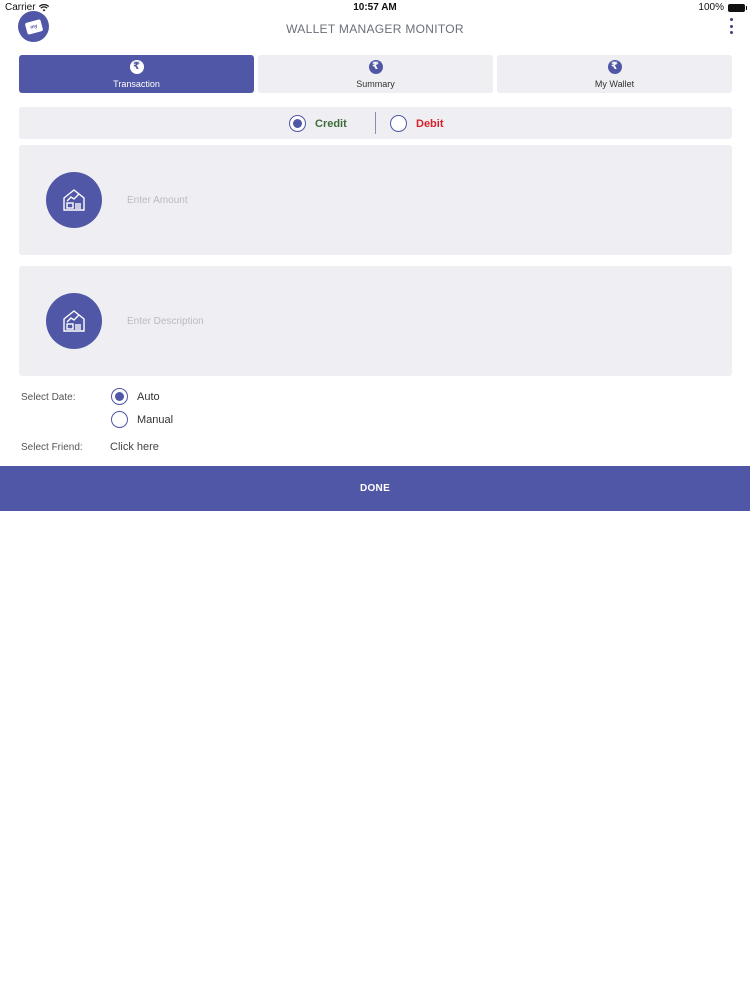  I want to click on tab-bar: ₹ Transaction ₹ Summary ₹ My Wallet, so click(375, 74).